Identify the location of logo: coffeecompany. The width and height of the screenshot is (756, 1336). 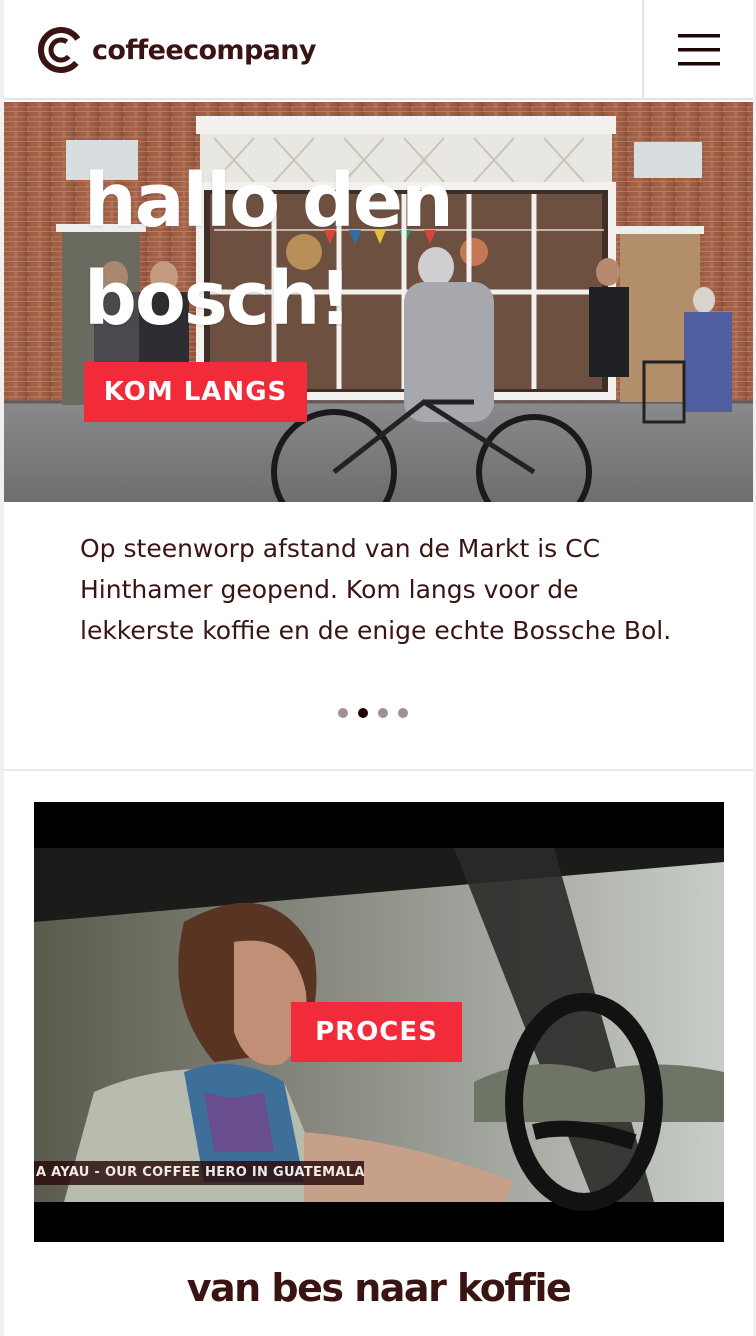
(176, 50).